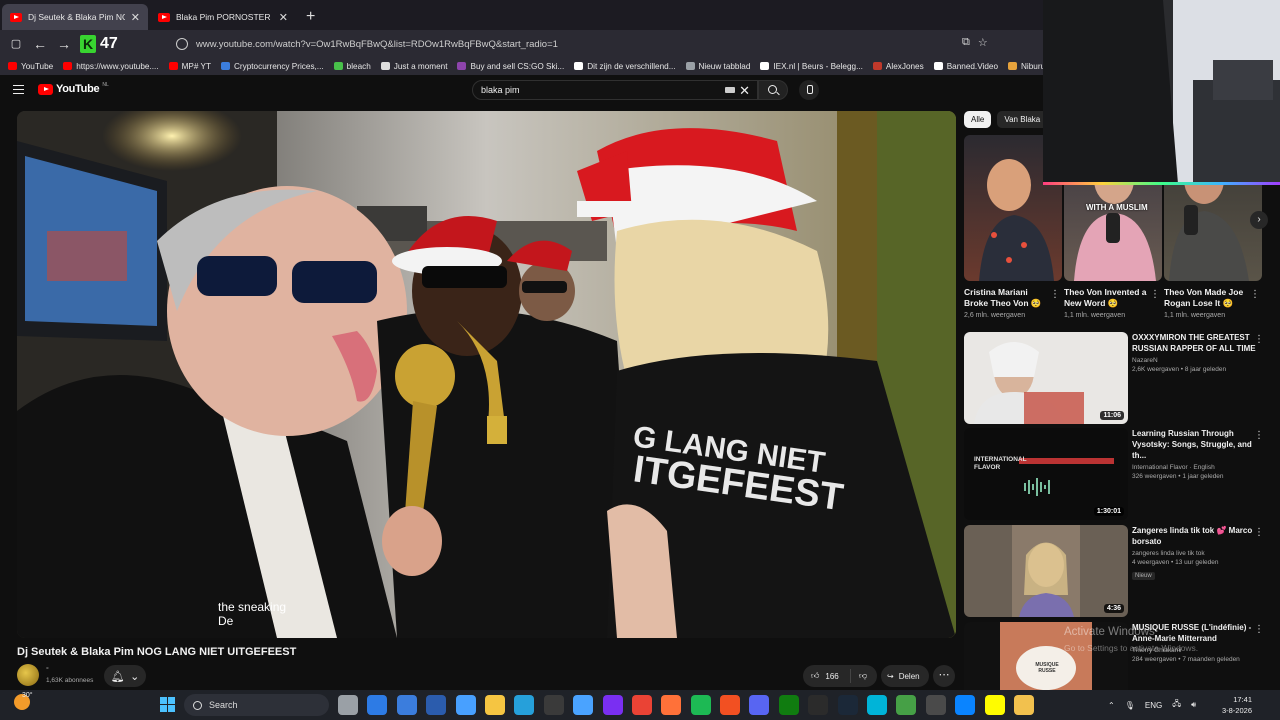 The width and height of the screenshot is (1280, 720). Describe the element at coordinates (70, 680) in the screenshot. I see `subscriber-count: 1,63K abonnees` at that location.